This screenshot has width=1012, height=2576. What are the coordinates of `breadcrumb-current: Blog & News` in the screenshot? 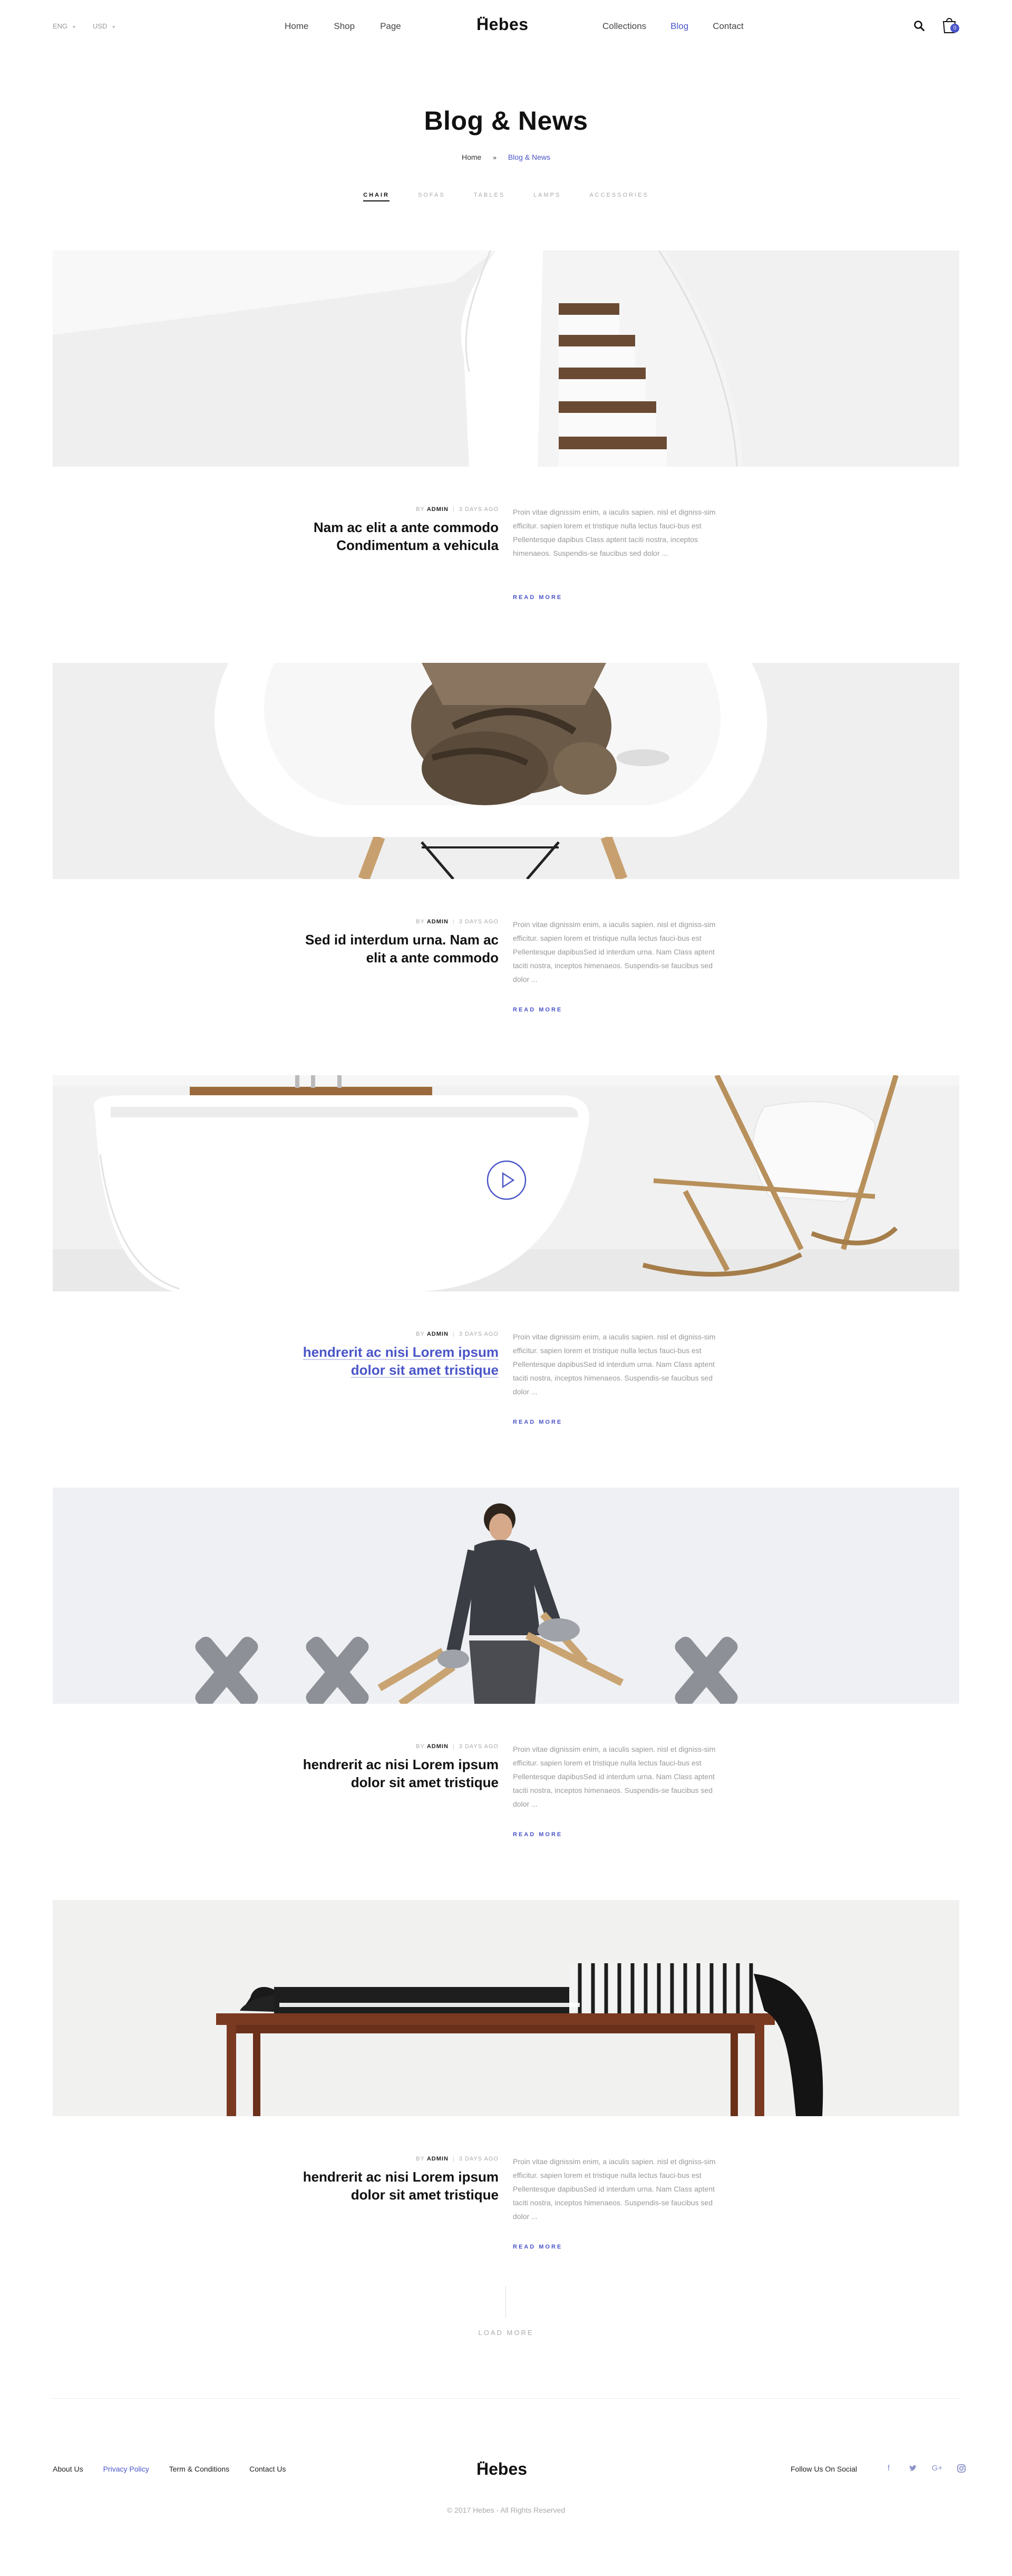 It's located at (529, 157).